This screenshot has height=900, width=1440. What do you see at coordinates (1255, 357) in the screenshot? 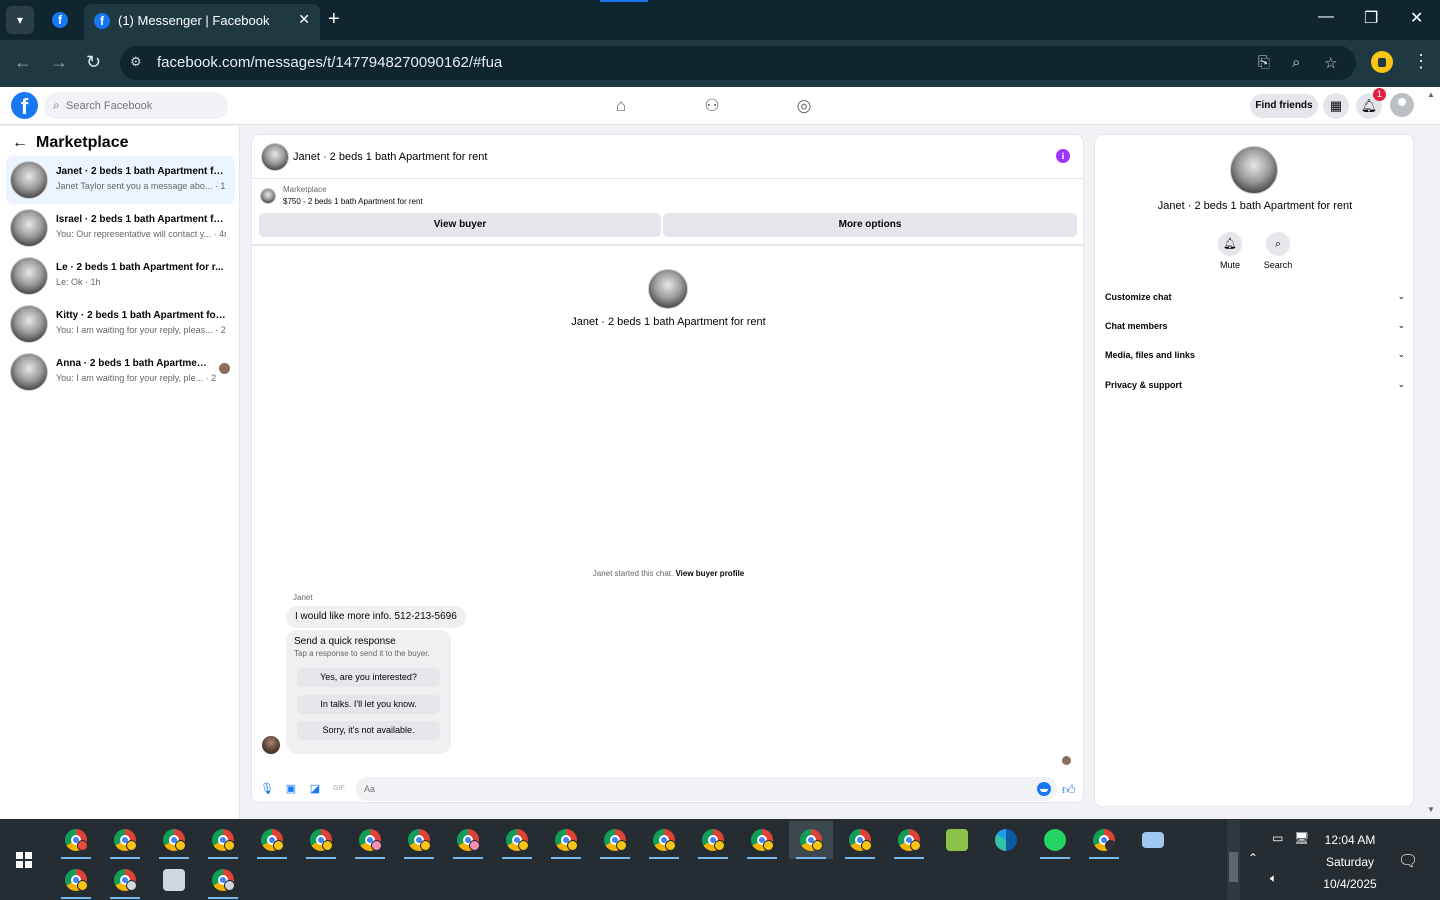
I see `accordion-media-files: Media, files and links ⌄` at bounding box center [1255, 357].